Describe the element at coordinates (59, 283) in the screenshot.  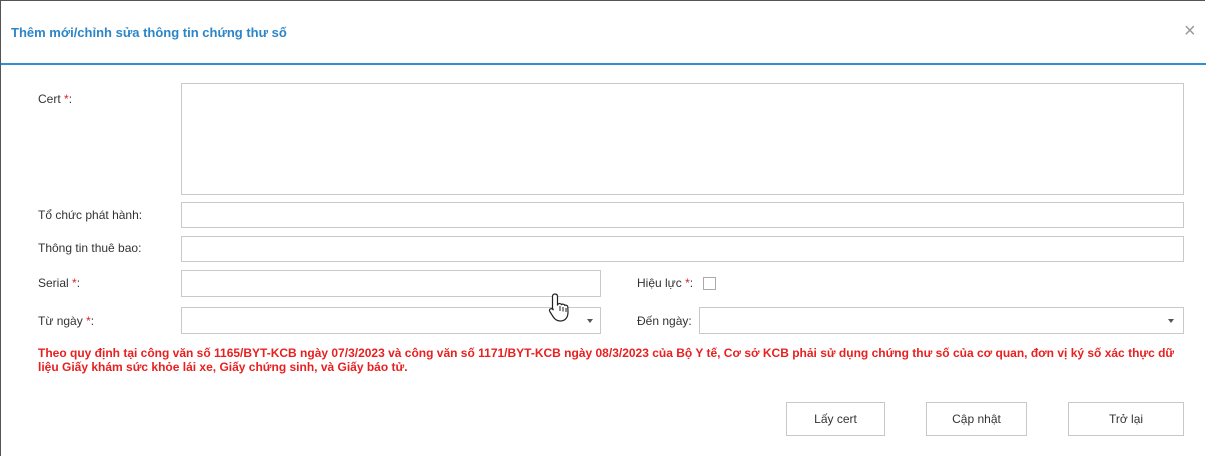
I see `serial-label: Serial *:` at that location.